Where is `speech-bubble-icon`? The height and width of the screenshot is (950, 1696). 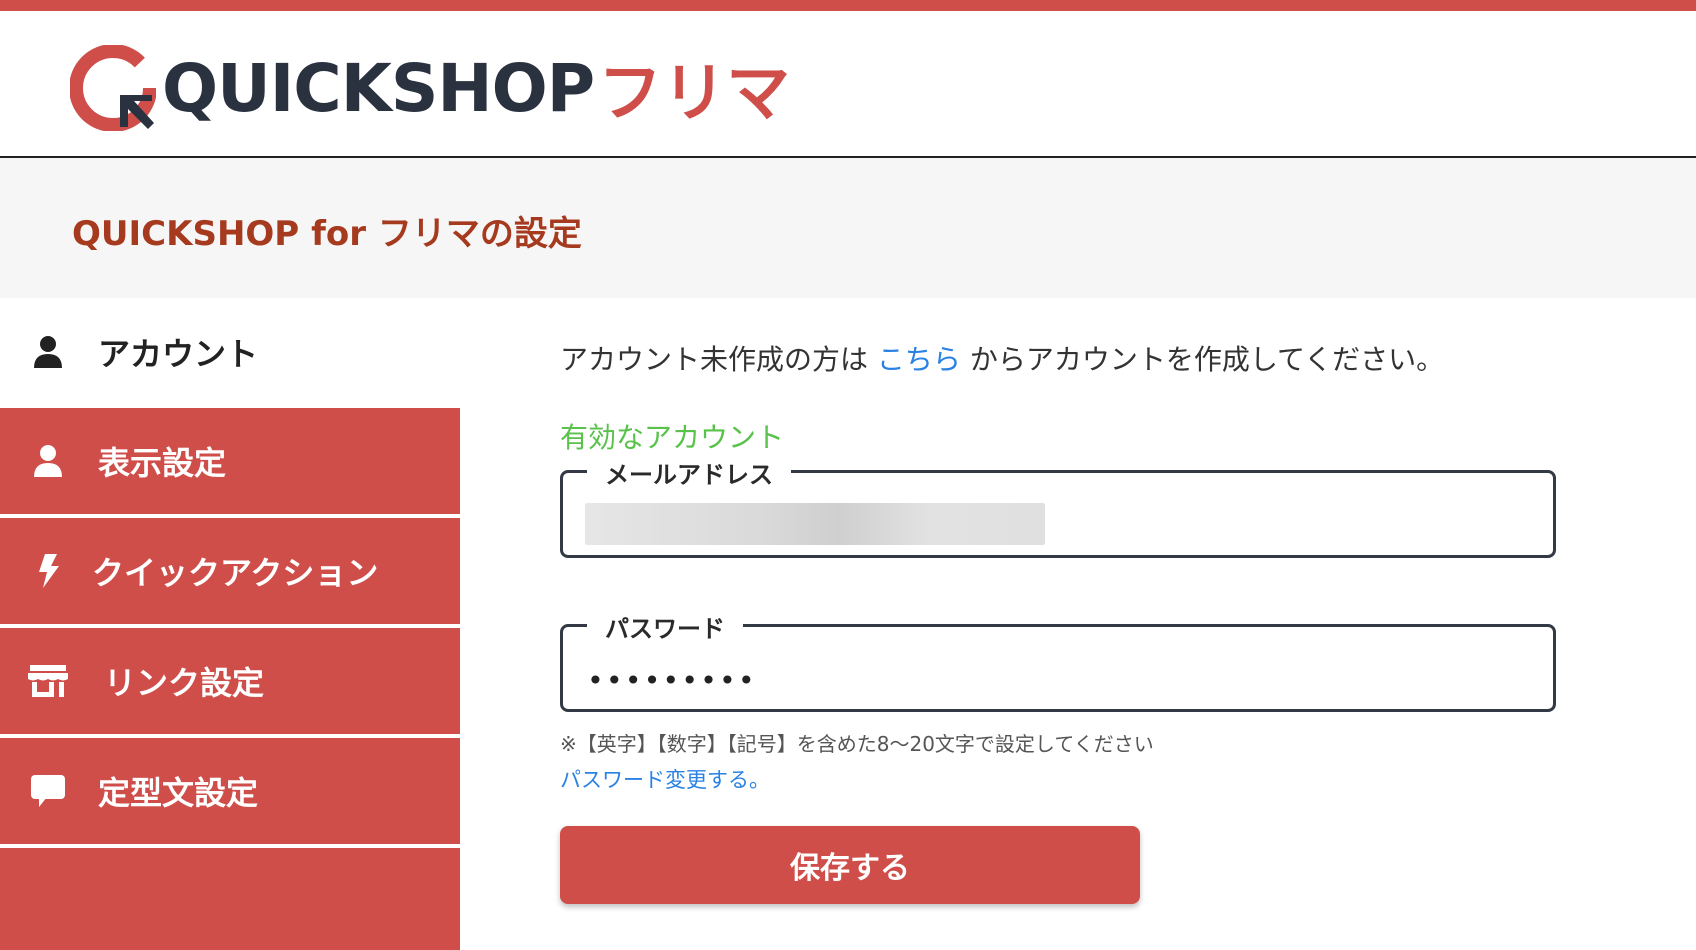
speech-bubble-icon is located at coordinates (48, 791).